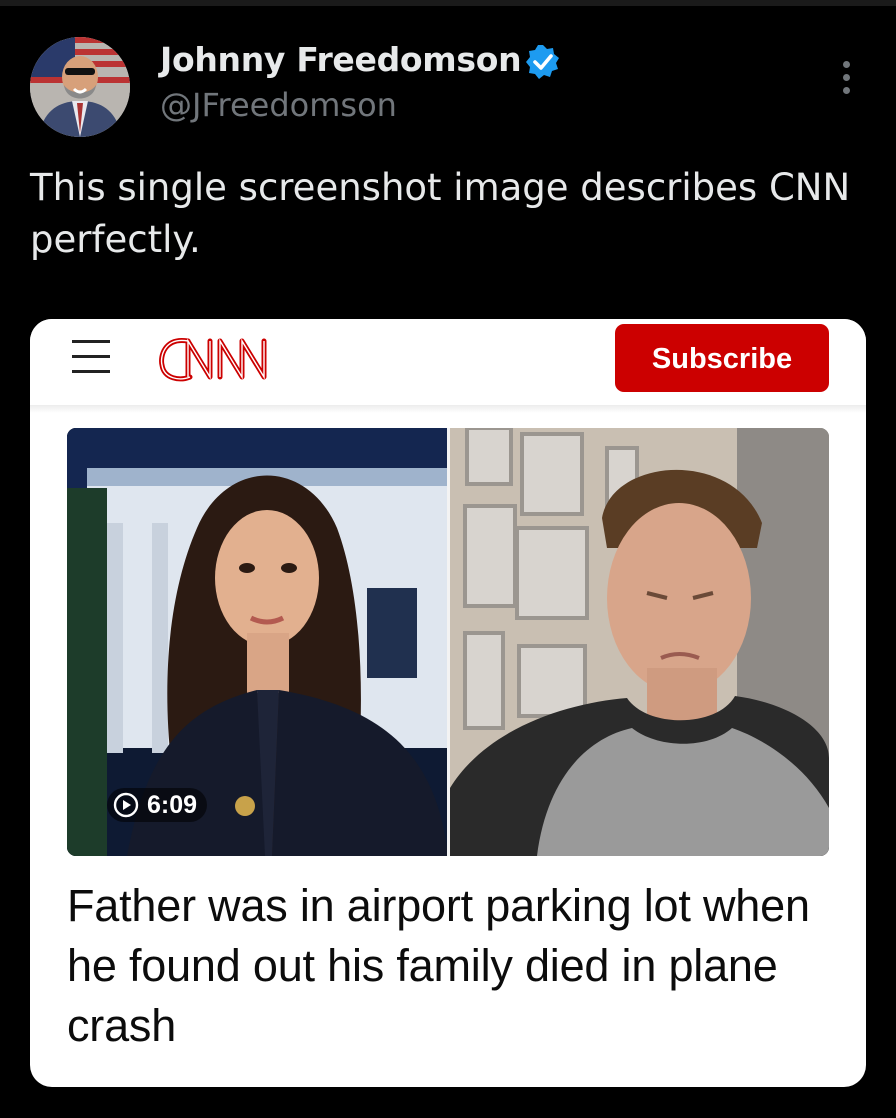 This screenshot has height=1118, width=896. What do you see at coordinates (722, 358) in the screenshot?
I see `subscribe-button: Subscribe` at bounding box center [722, 358].